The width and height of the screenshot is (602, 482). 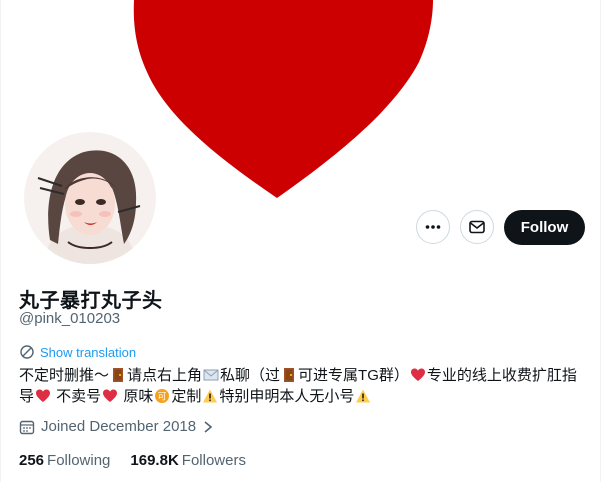 What do you see at coordinates (165, 375) in the screenshot?
I see `bio-text: 请点右上角` at bounding box center [165, 375].